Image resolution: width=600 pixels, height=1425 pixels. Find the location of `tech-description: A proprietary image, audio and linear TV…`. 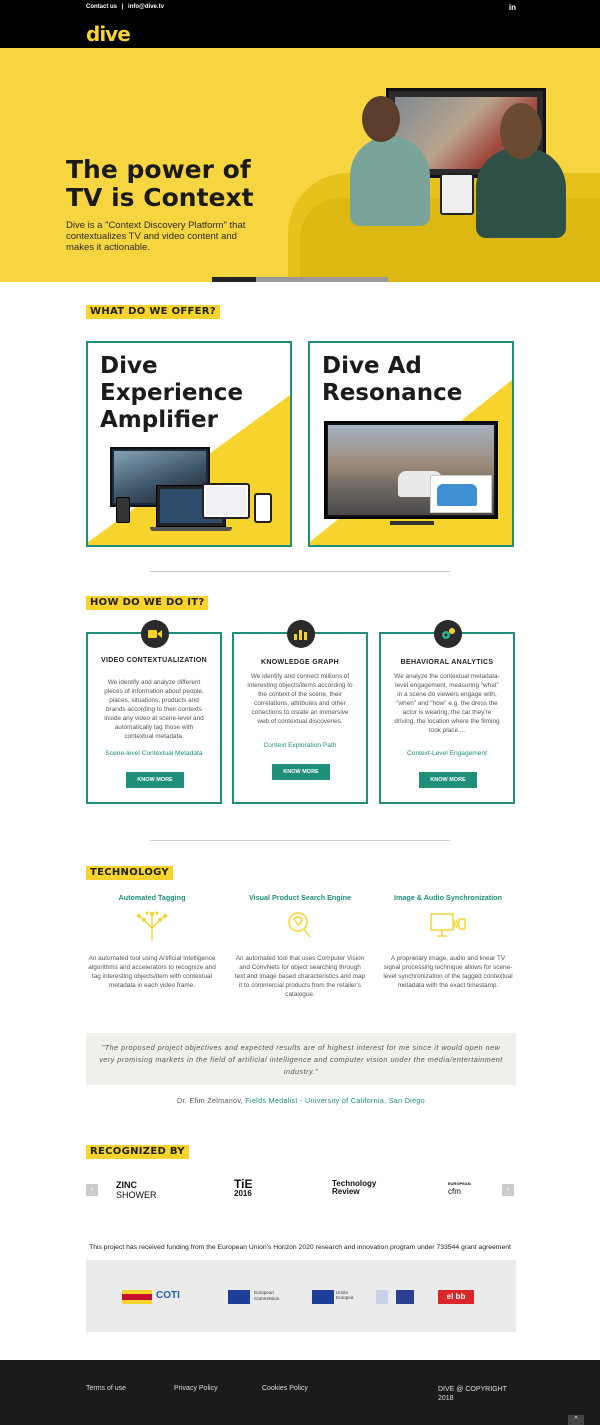

tech-description: A proprietary image, audio and linear TV… is located at coordinates (448, 972).